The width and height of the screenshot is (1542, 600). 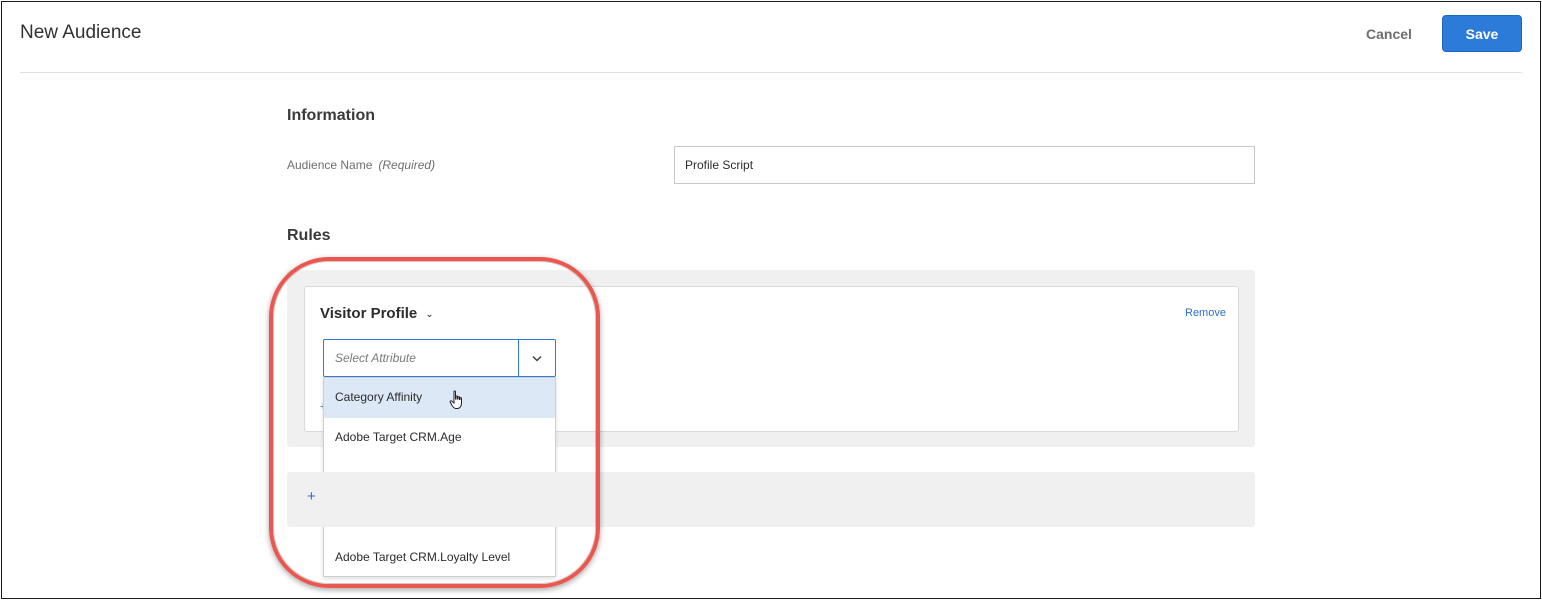 I want to click on attribute-select: Select Attribute, so click(x=439, y=358).